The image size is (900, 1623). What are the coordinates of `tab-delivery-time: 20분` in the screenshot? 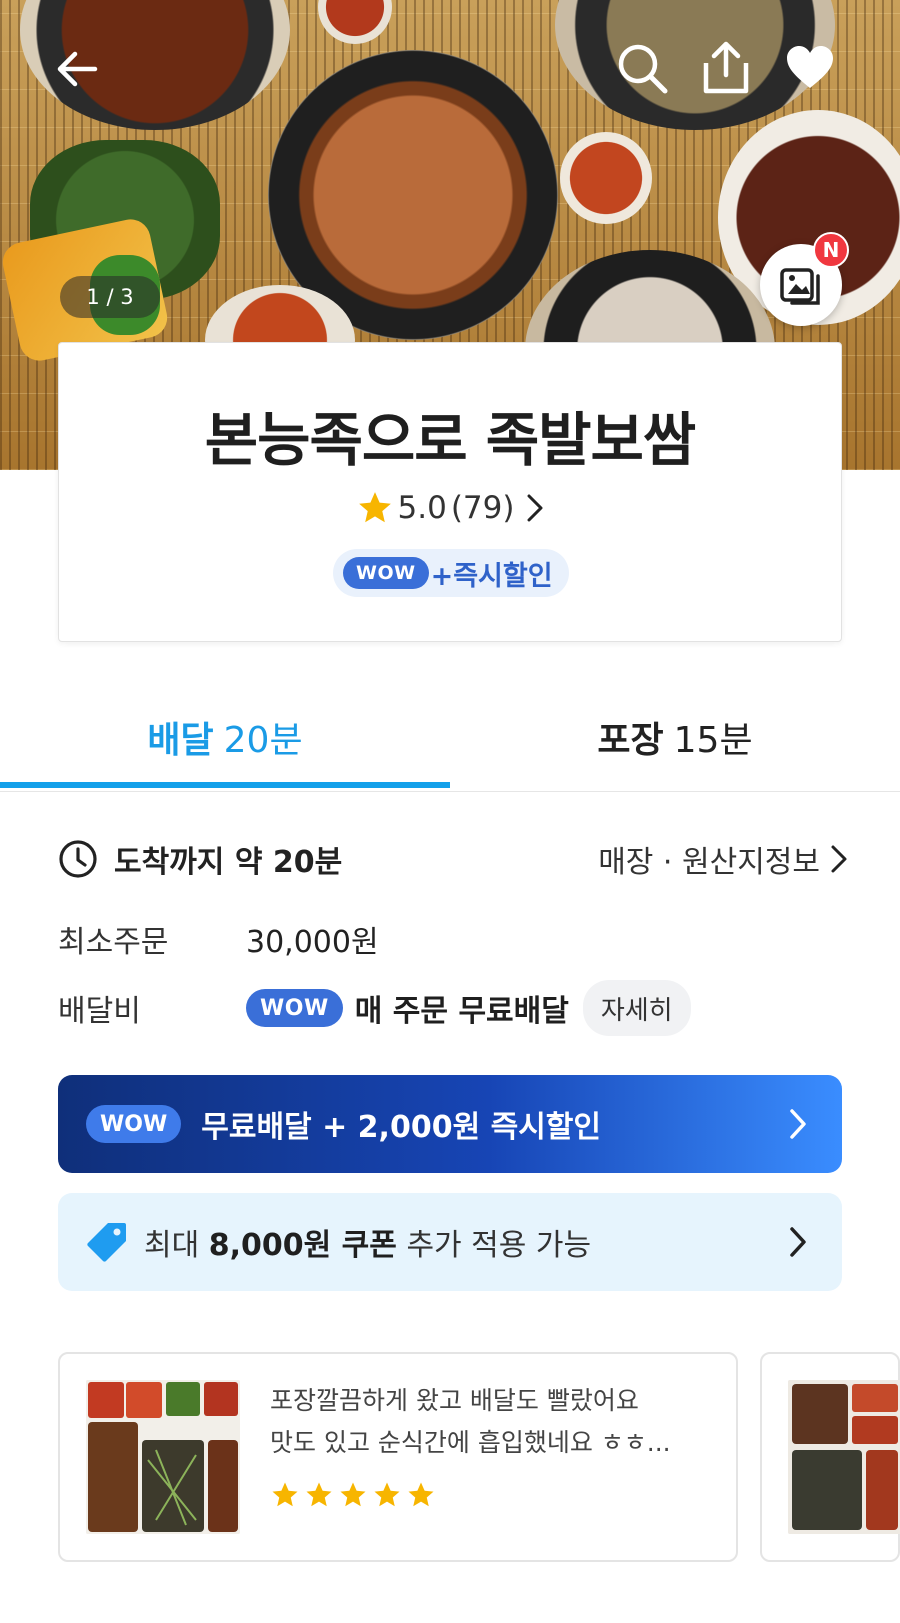 It's located at (263, 740).